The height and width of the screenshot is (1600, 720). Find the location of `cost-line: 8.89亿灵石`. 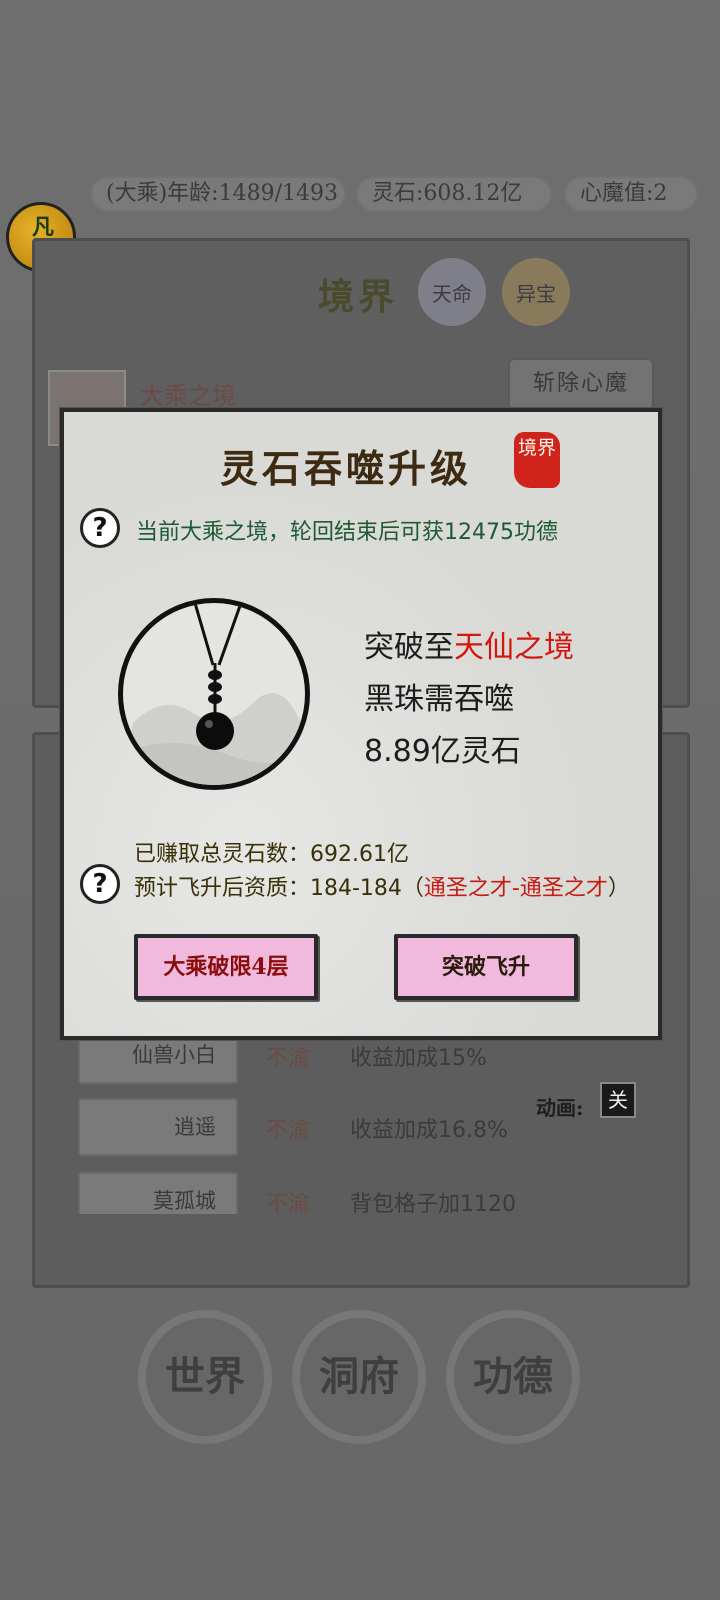

cost-line: 8.89亿灵石 is located at coordinates (442, 751).